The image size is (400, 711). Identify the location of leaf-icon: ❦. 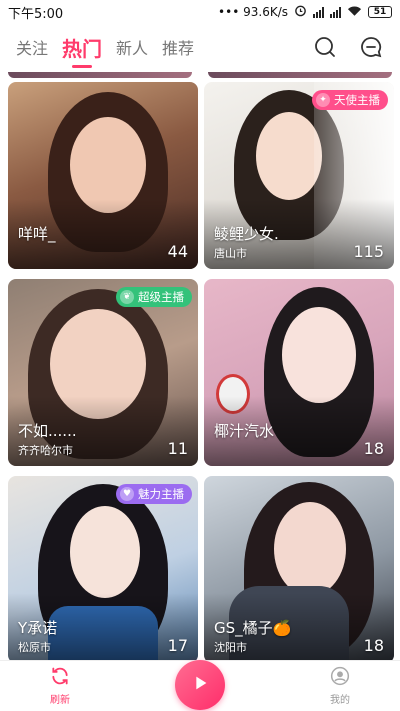
(127, 297).